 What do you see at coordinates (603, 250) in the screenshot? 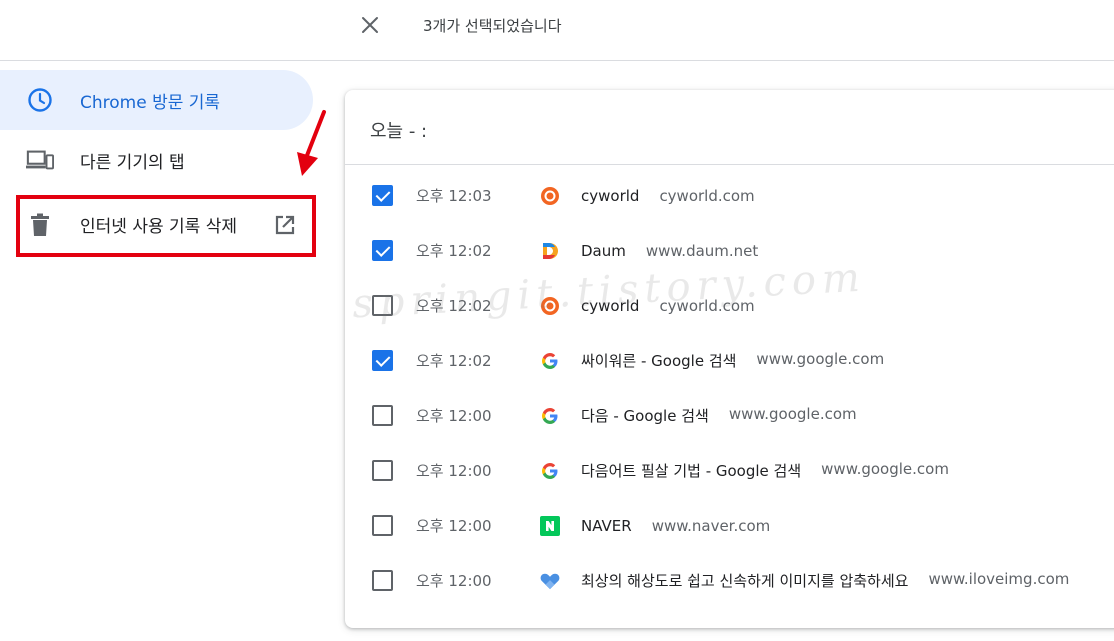
I see `page-title: Daum` at bounding box center [603, 250].